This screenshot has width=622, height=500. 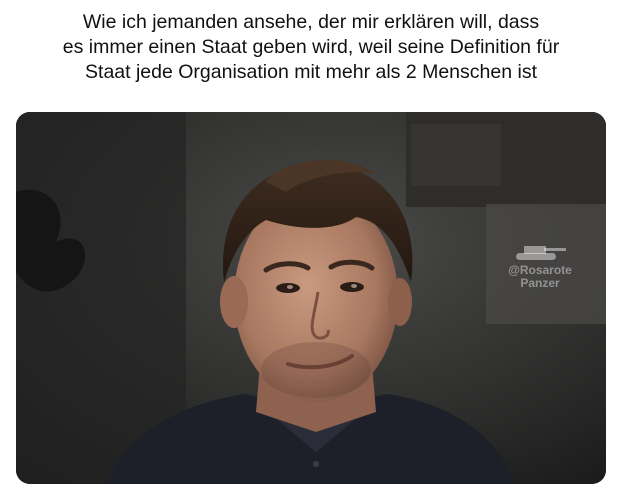 What do you see at coordinates (540, 283) in the screenshot?
I see `watermark-name: Panzer` at bounding box center [540, 283].